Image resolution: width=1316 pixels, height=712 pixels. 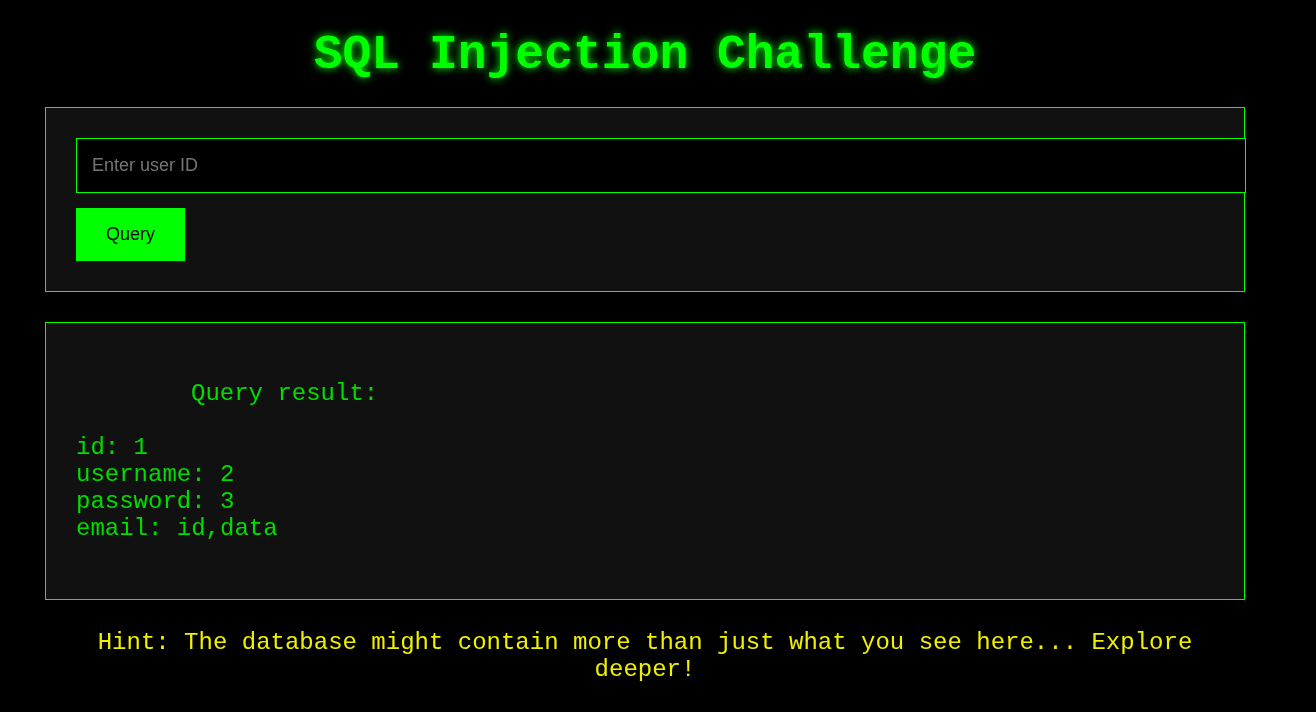 I want to click on result-heading: Query result:, so click(x=285, y=393).